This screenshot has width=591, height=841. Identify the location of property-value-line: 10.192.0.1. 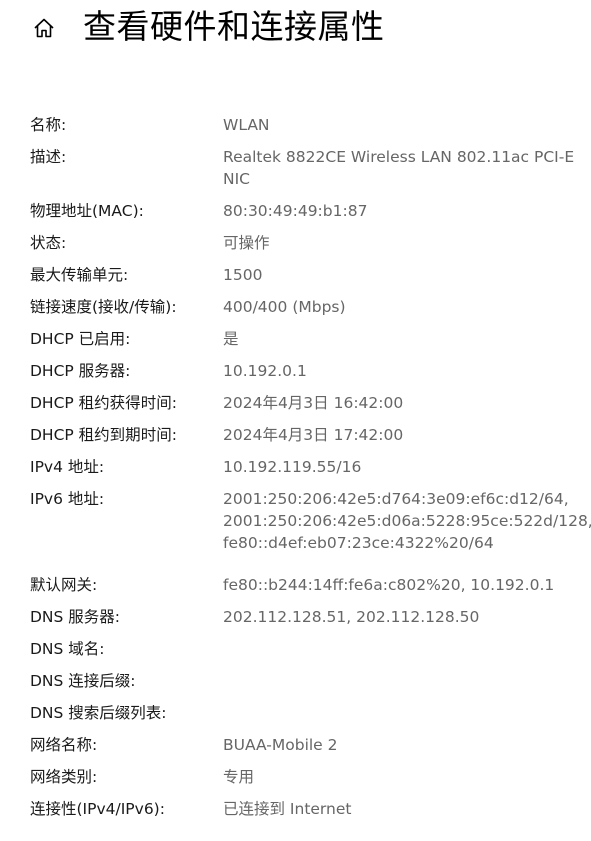
(395, 371).